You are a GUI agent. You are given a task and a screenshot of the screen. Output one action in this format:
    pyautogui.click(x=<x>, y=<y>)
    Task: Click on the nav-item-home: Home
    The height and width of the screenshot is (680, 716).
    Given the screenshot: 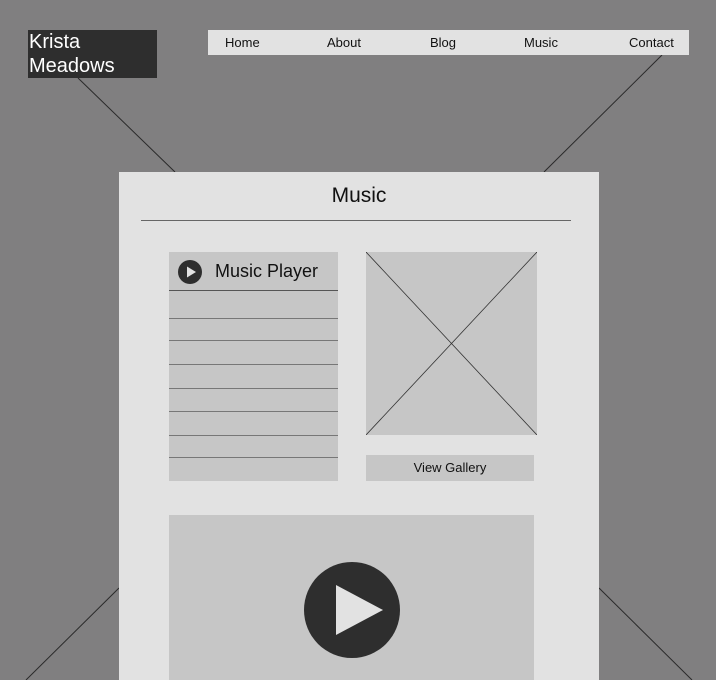 What is the action you would take?
    pyautogui.click(x=242, y=42)
    